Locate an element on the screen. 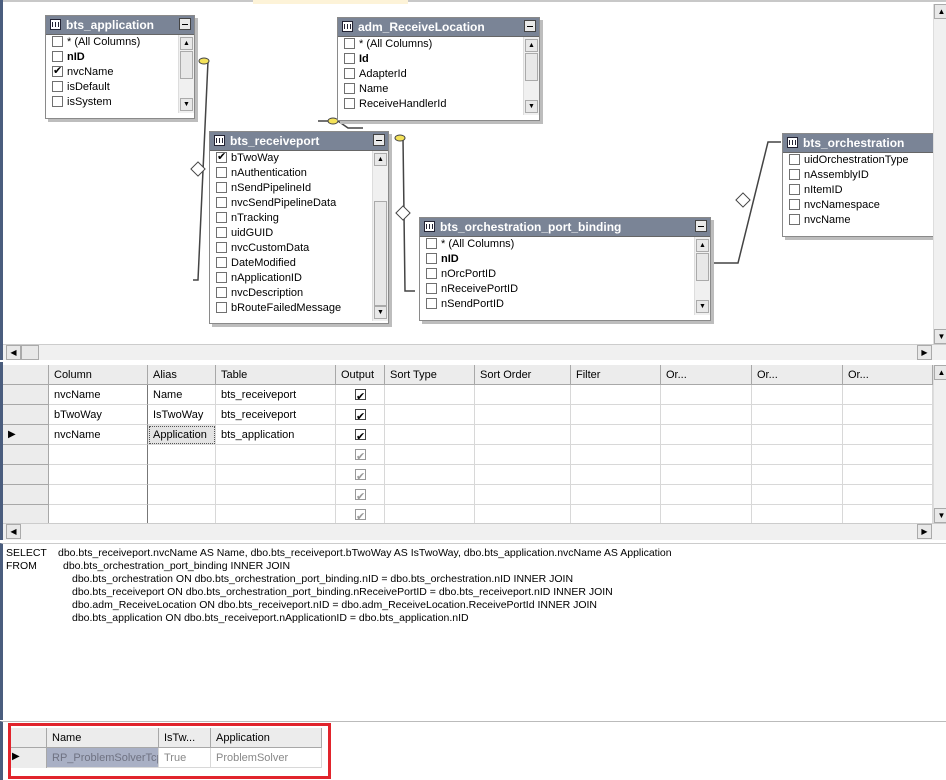  column-row: DateModified is located at coordinates (299, 263).